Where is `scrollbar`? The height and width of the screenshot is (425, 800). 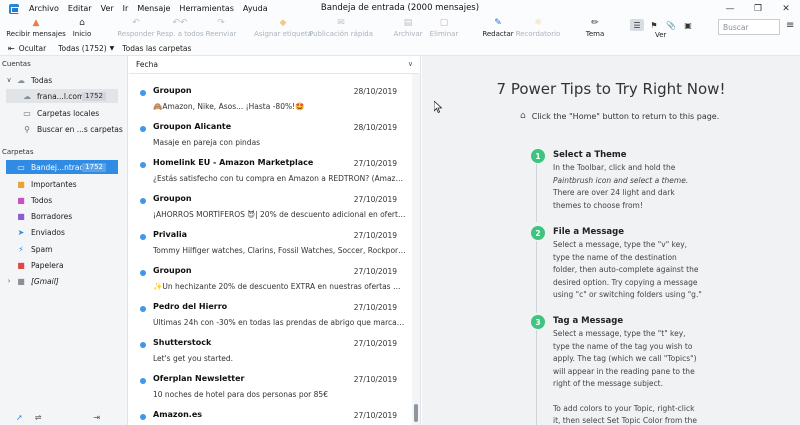
scrollbar is located at coordinates (416, 249).